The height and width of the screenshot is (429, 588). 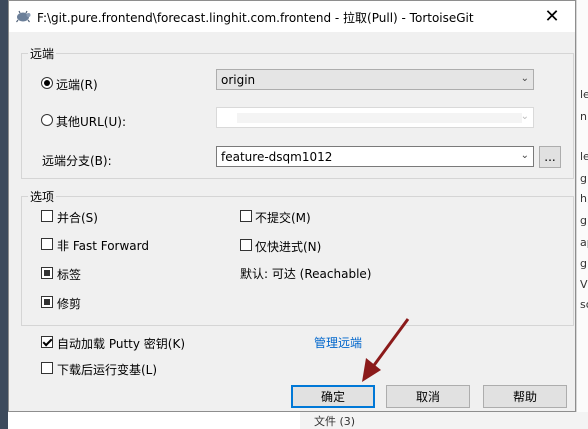 I want to click on arrow-shaft, so click(x=390, y=343).